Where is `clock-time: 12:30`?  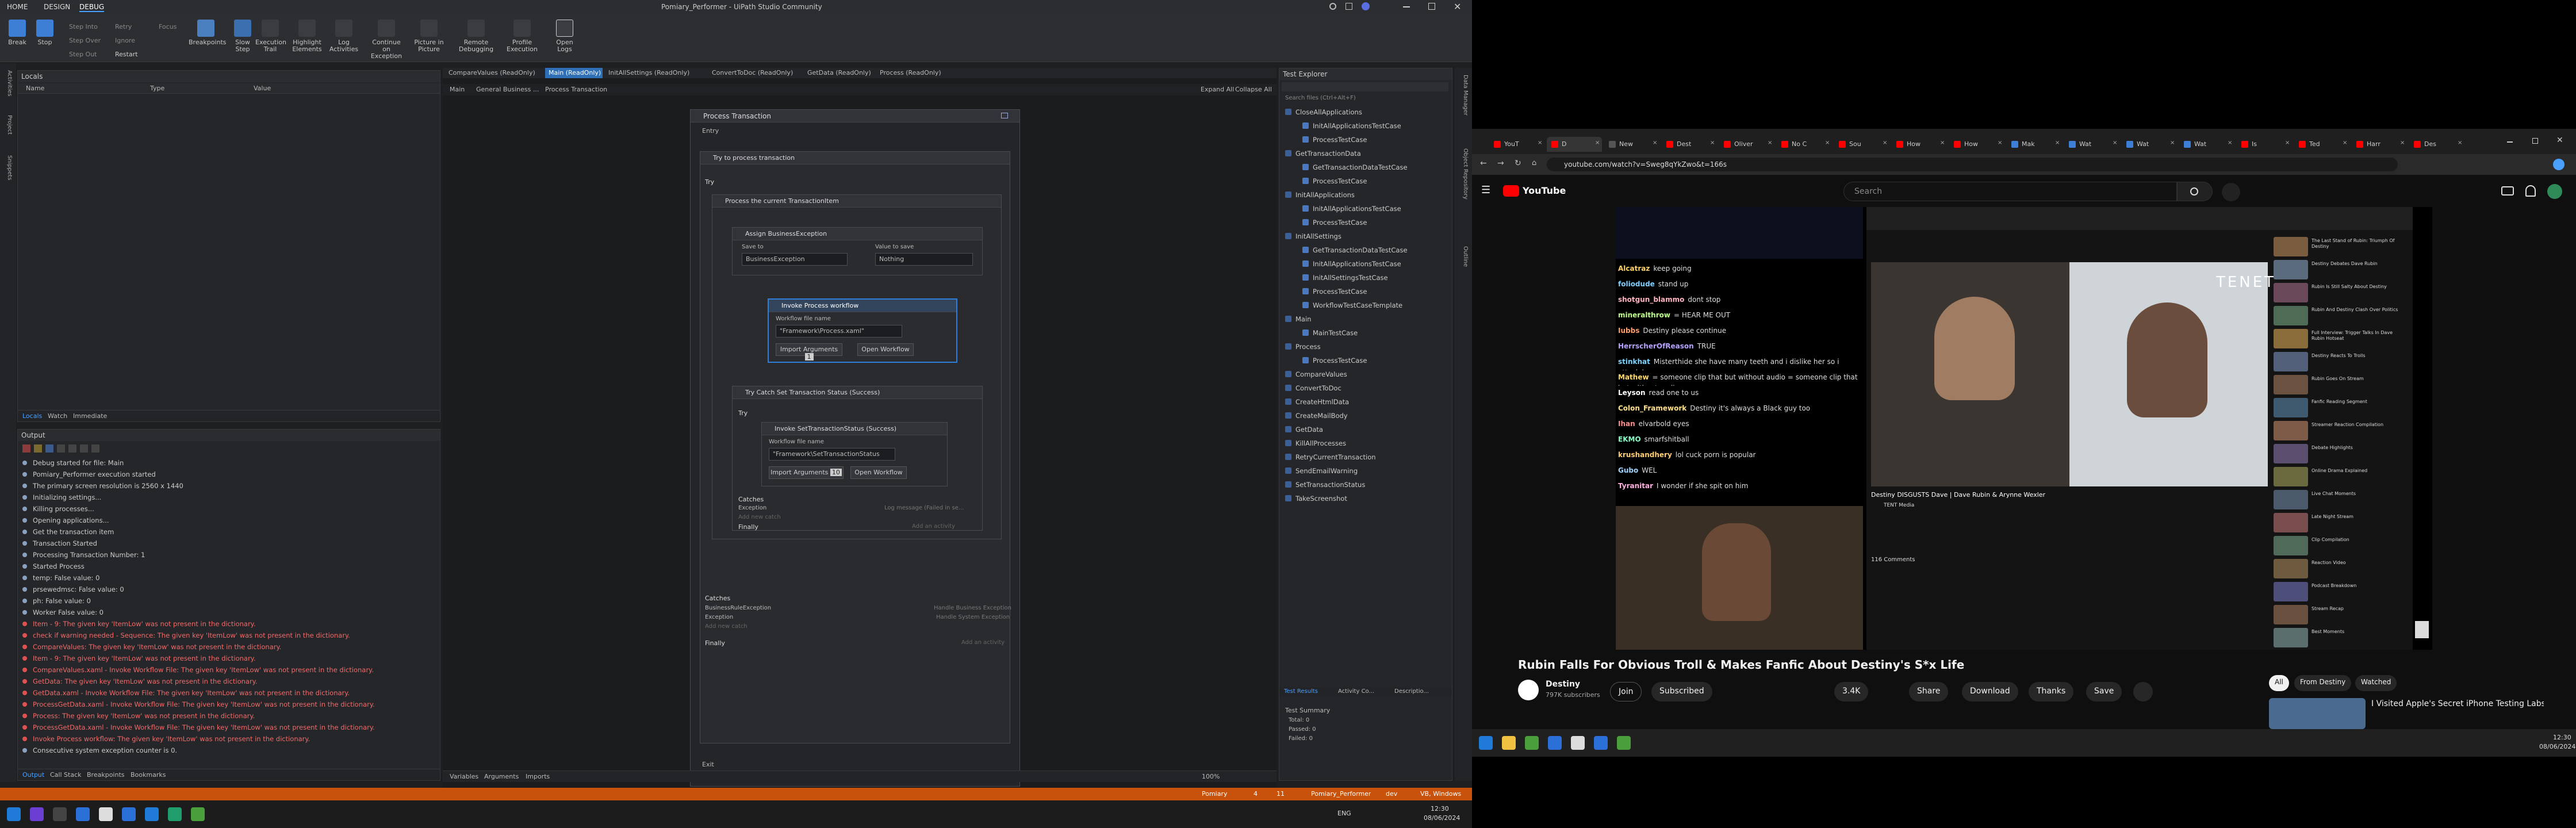 clock-time: 12:30 is located at coordinates (1440, 808).